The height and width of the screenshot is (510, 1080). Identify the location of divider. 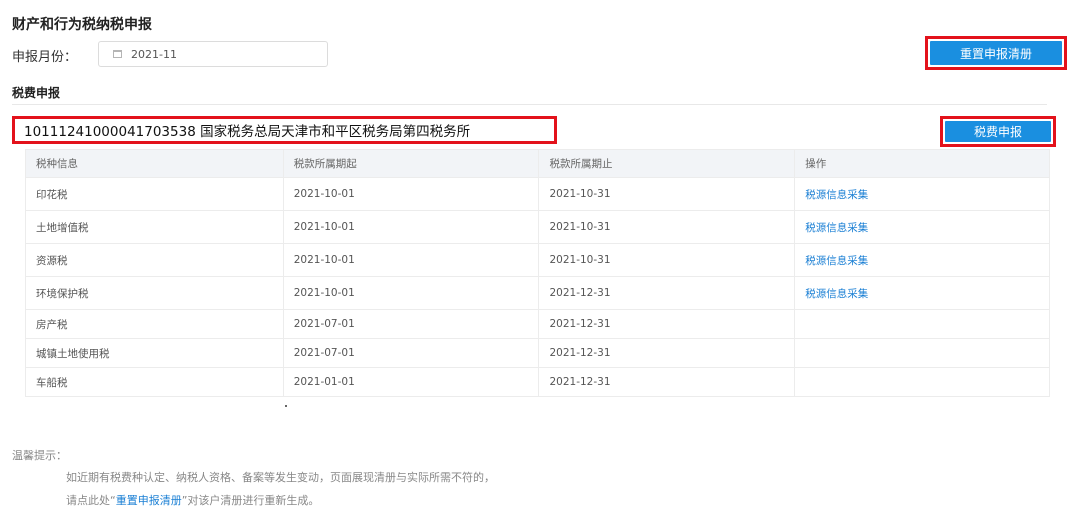
(529, 104).